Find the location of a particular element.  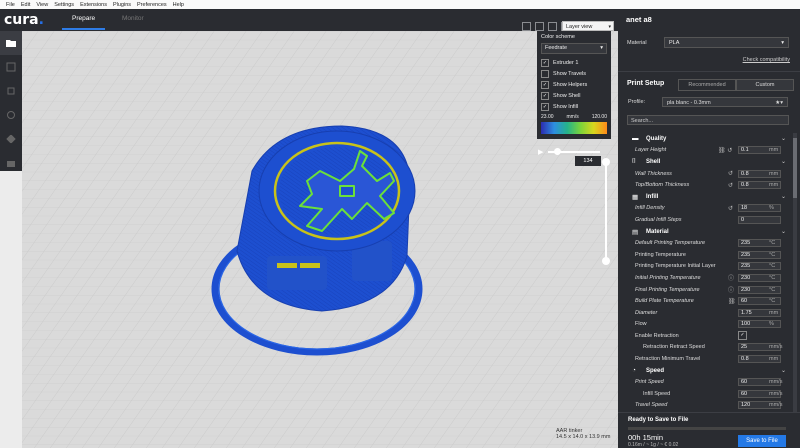

setting-row: Infill Speed 60 mm/s is located at coordinates (713, 393).